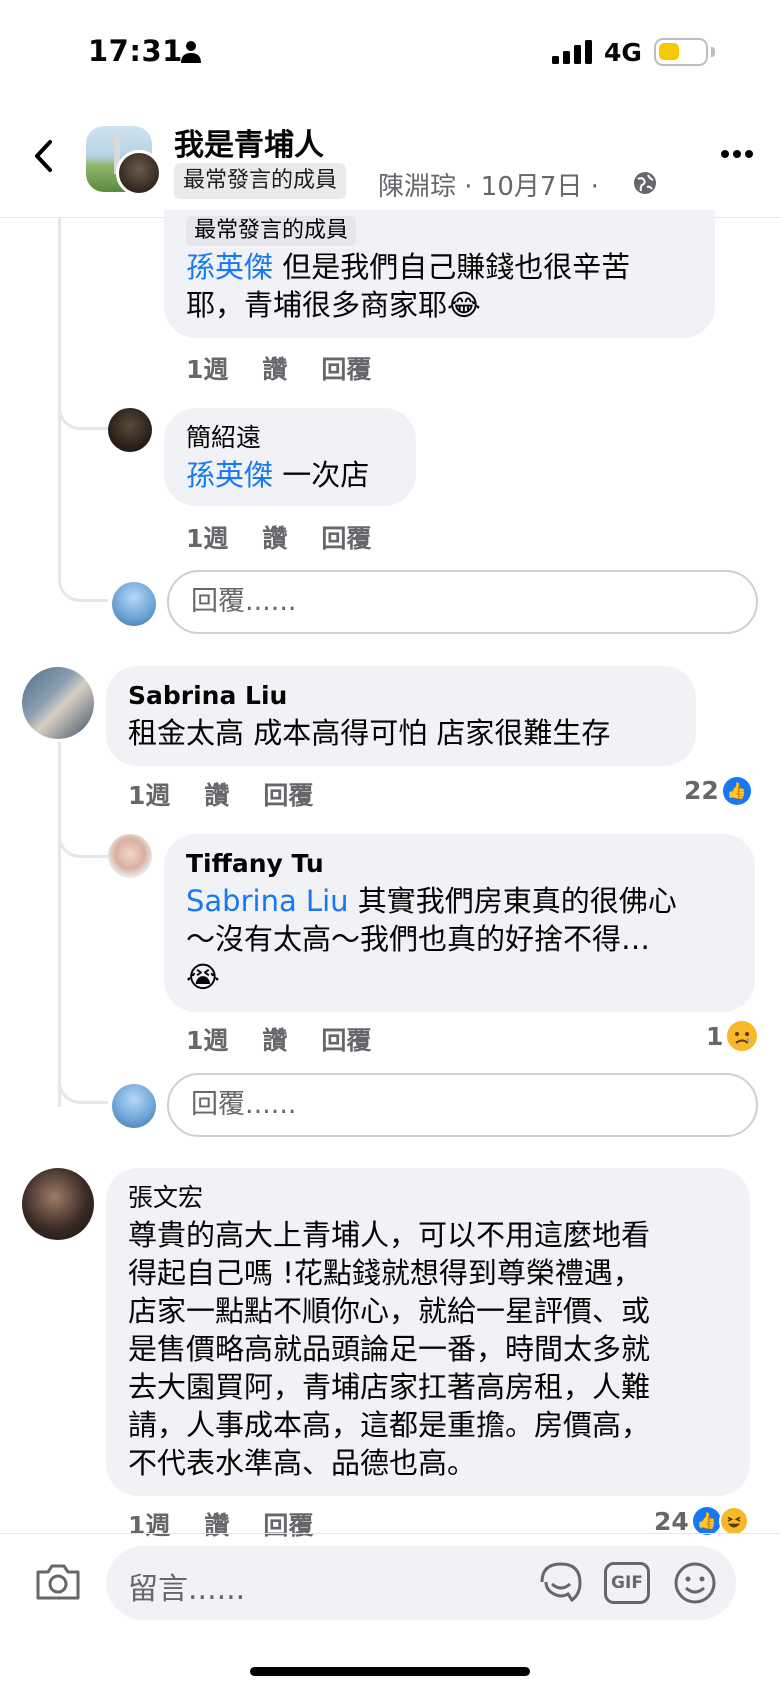 Image resolution: width=780 pixels, height=1691 pixels. What do you see at coordinates (623, 52) in the screenshot?
I see `network-label: 4G` at bounding box center [623, 52].